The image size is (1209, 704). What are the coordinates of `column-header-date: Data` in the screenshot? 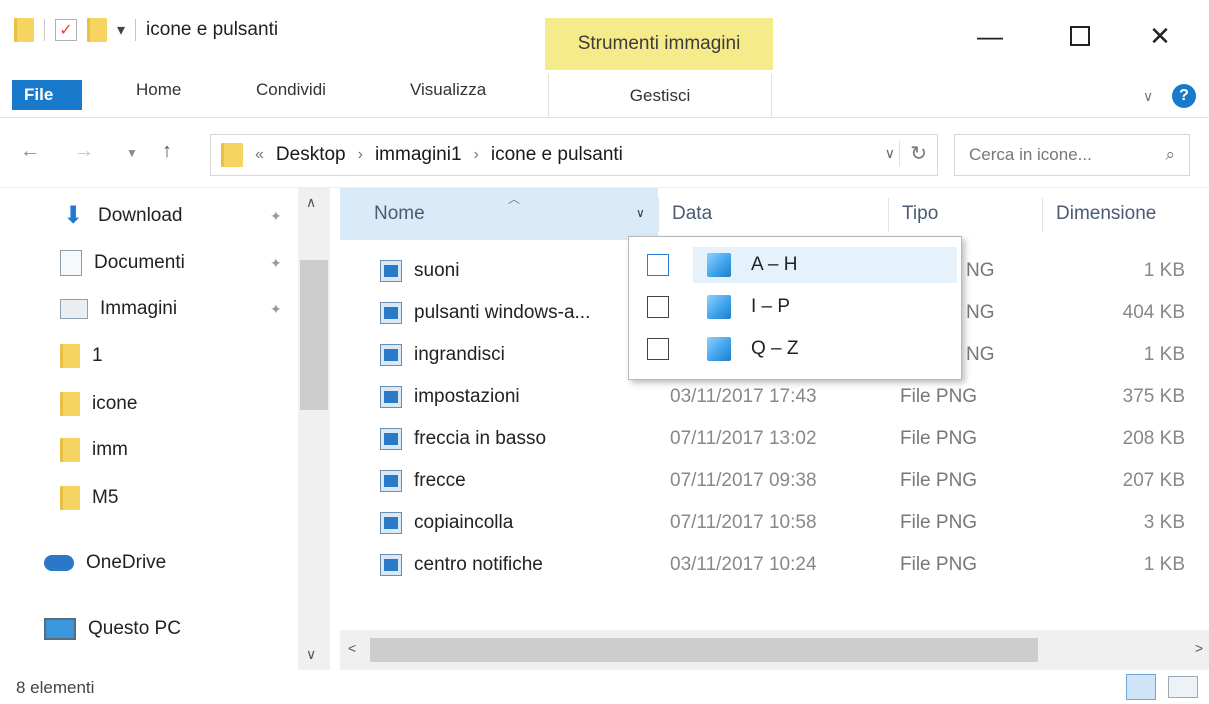 It's located at (692, 214).